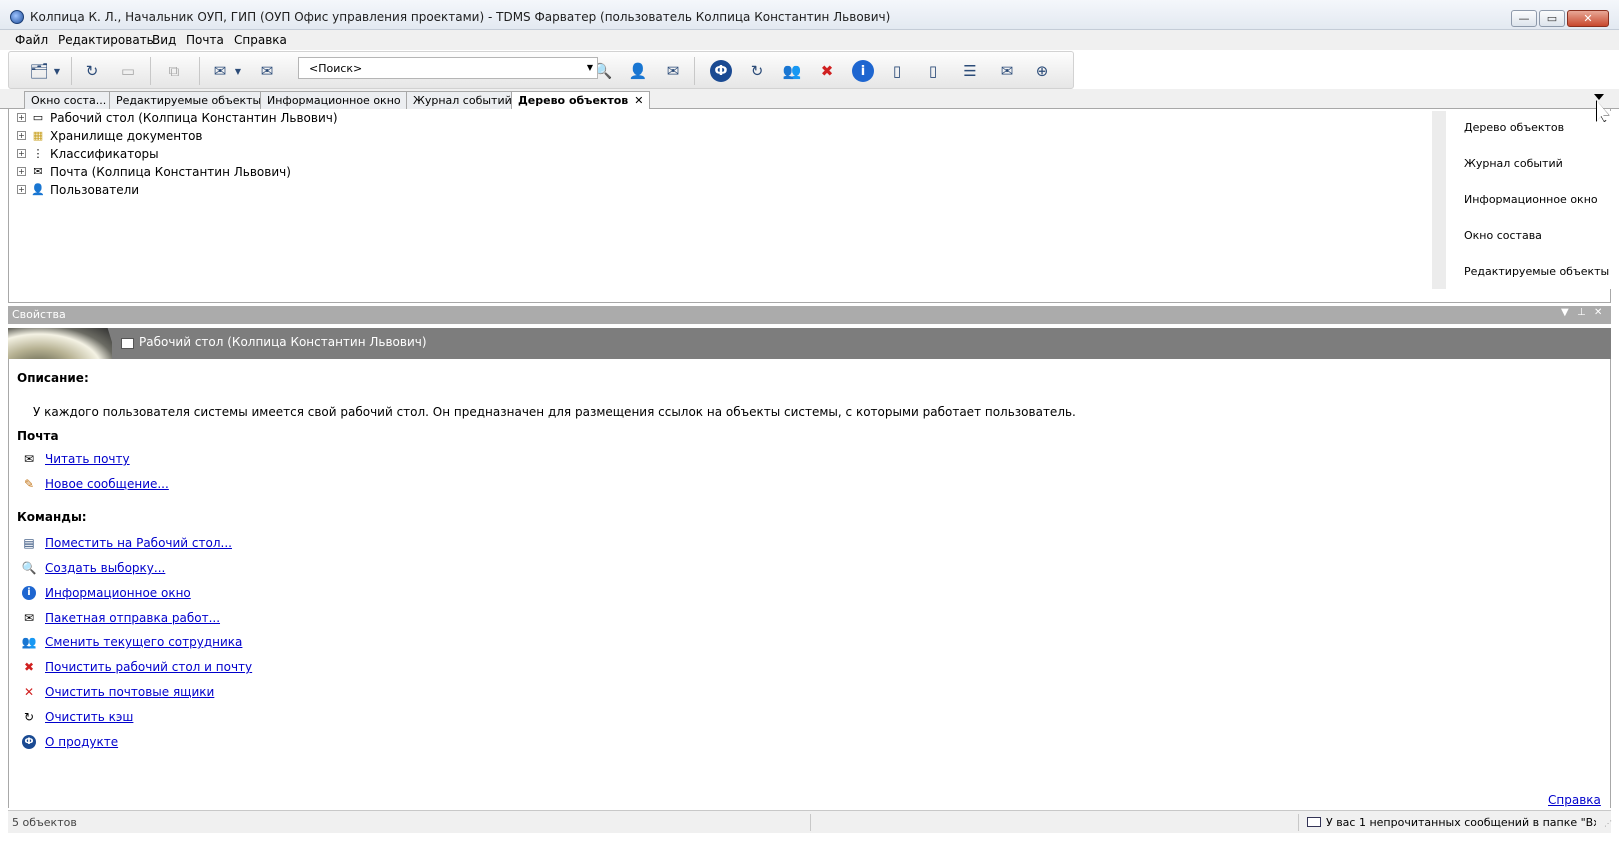 The height and width of the screenshot is (846, 1619). What do you see at coordinates (29, 459) in the screenshot?
I see `read-mail-icon: ✉` at bounding box center [29, 459].